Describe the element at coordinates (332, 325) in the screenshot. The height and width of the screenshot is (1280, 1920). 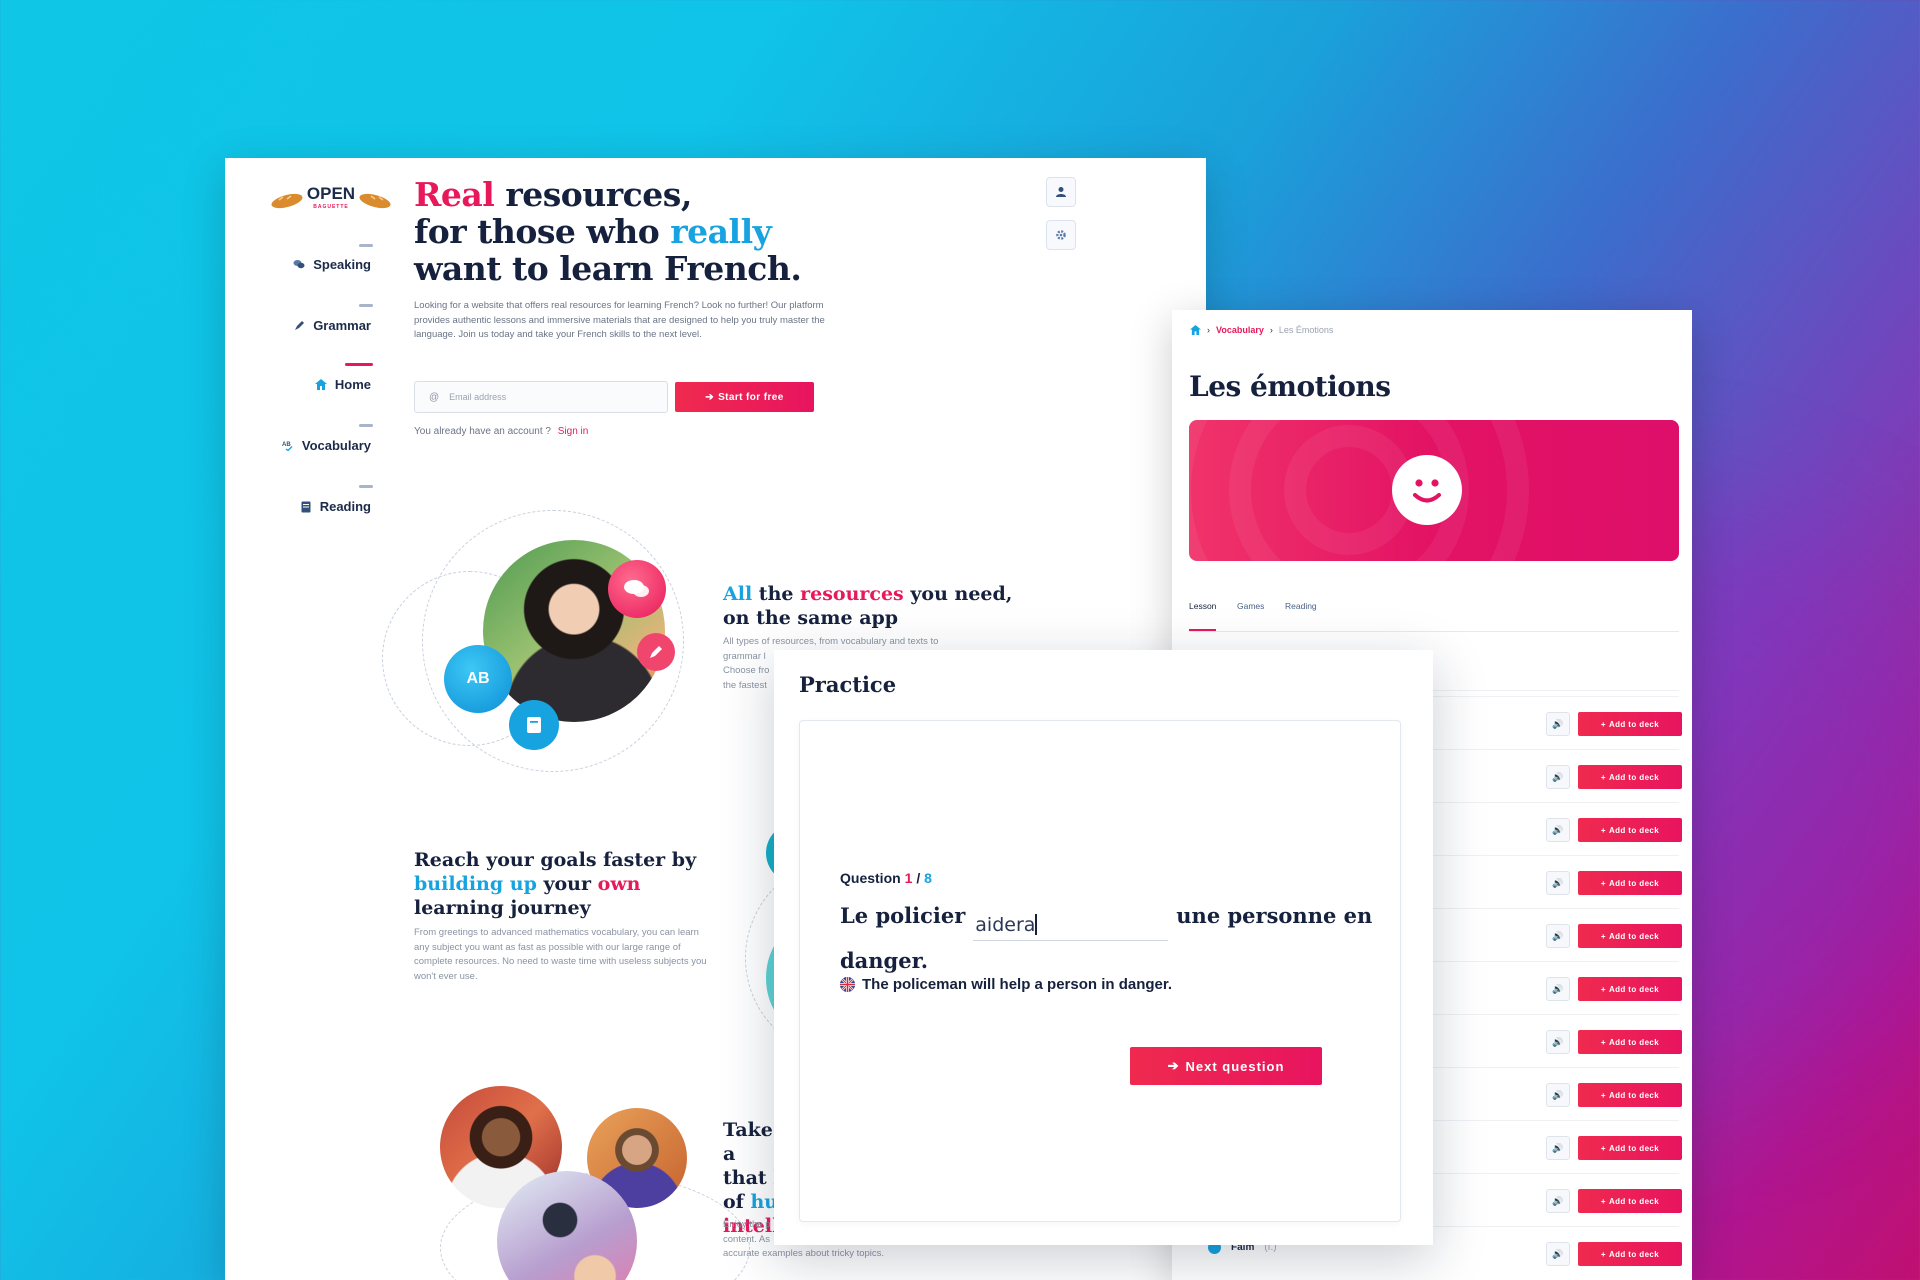
I see `nav-item-grammar: Grammar` at that location.